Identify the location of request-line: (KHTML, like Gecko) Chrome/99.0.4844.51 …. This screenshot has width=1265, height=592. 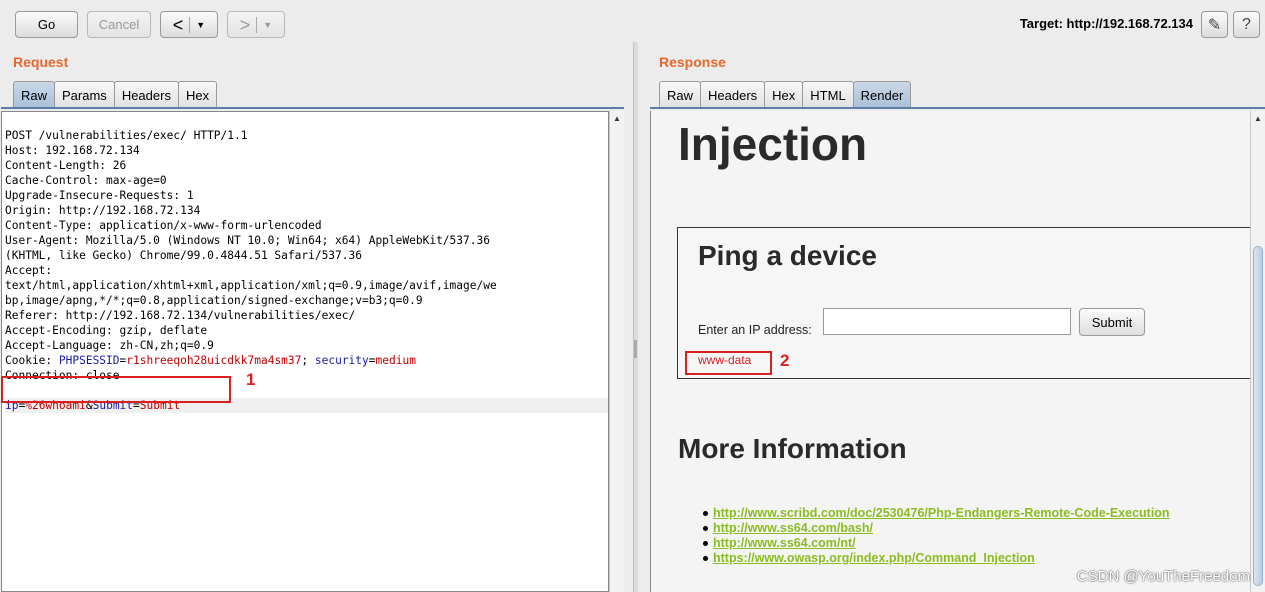
(183, 255).